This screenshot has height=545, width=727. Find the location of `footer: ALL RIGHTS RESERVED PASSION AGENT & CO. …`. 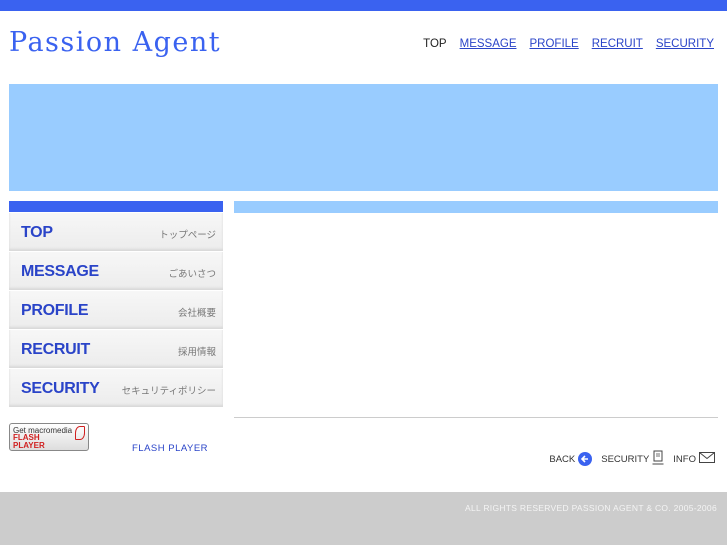

footer: ALL RIGHTS RESERVED PASSION AGENT & CO. … is located at coordinates (363, 518).